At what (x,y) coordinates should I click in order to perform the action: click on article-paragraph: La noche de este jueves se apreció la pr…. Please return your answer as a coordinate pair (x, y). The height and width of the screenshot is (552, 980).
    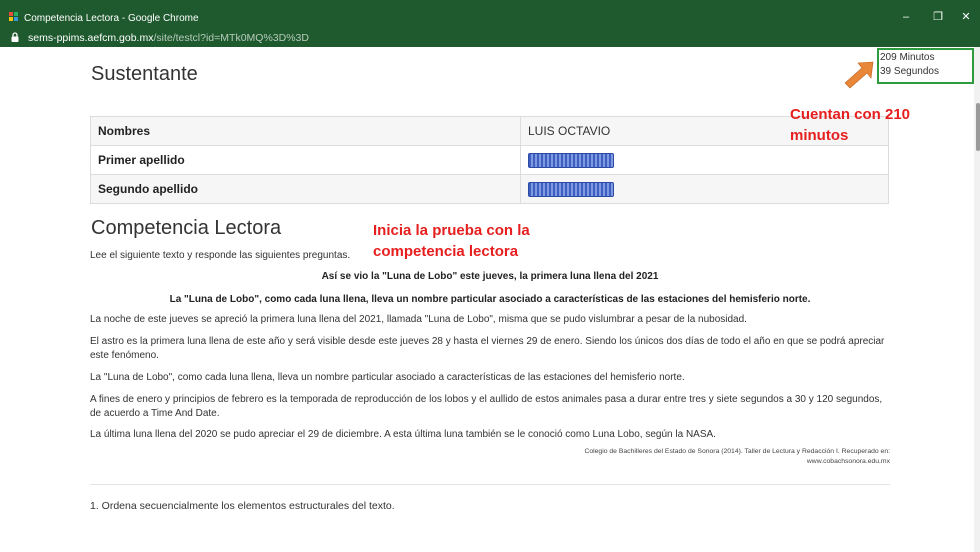
    Looking at the image, I should click on (418, 319).